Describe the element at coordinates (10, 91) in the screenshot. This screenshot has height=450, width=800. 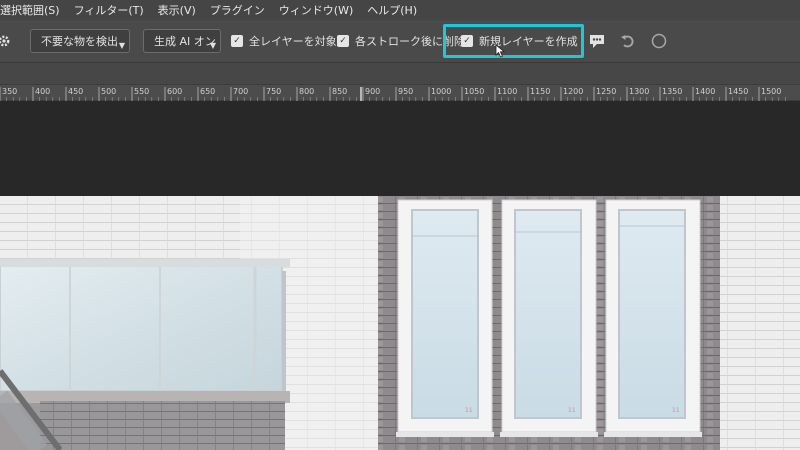
I see `ruler-tick-label: 350` at that location.